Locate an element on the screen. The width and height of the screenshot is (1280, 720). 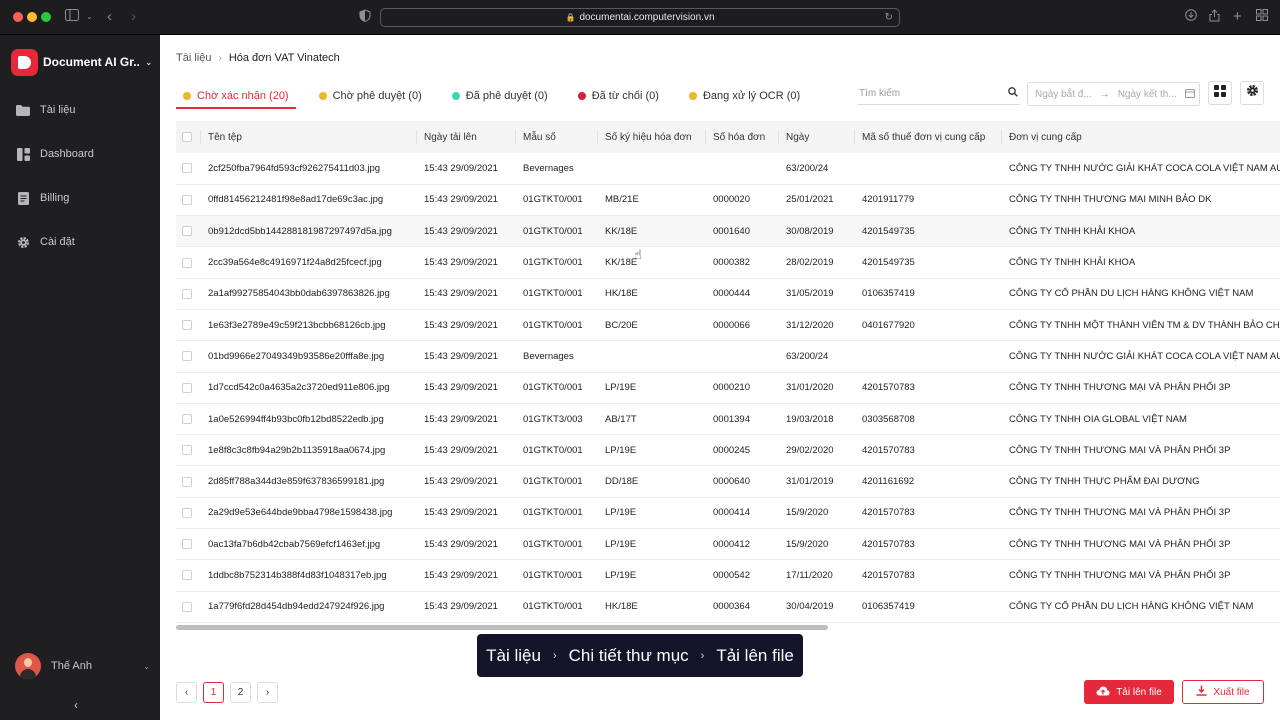
sidebar-item-dashboard: Dashboard is located at coordinates (80, 154).